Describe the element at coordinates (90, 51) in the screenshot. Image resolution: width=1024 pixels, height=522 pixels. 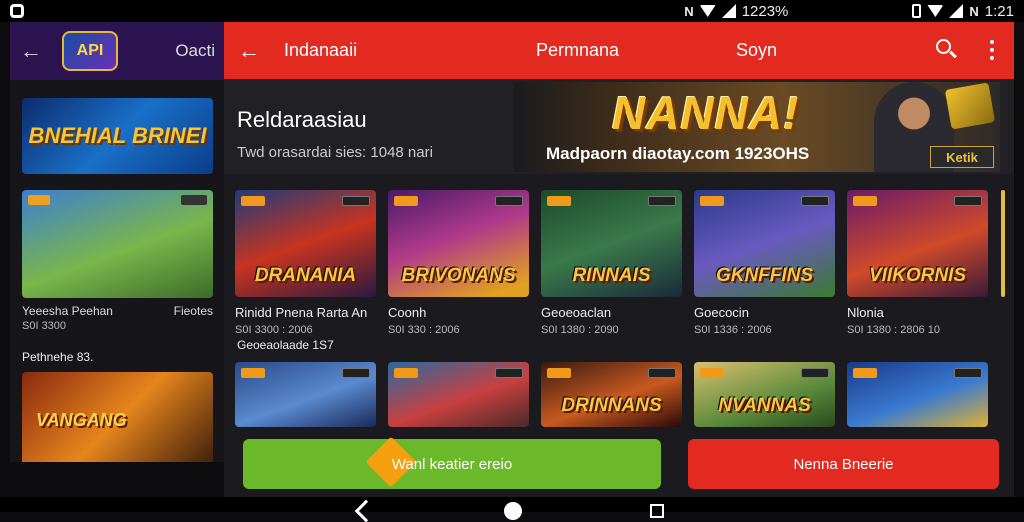
I see `app-logo: API` at that location.